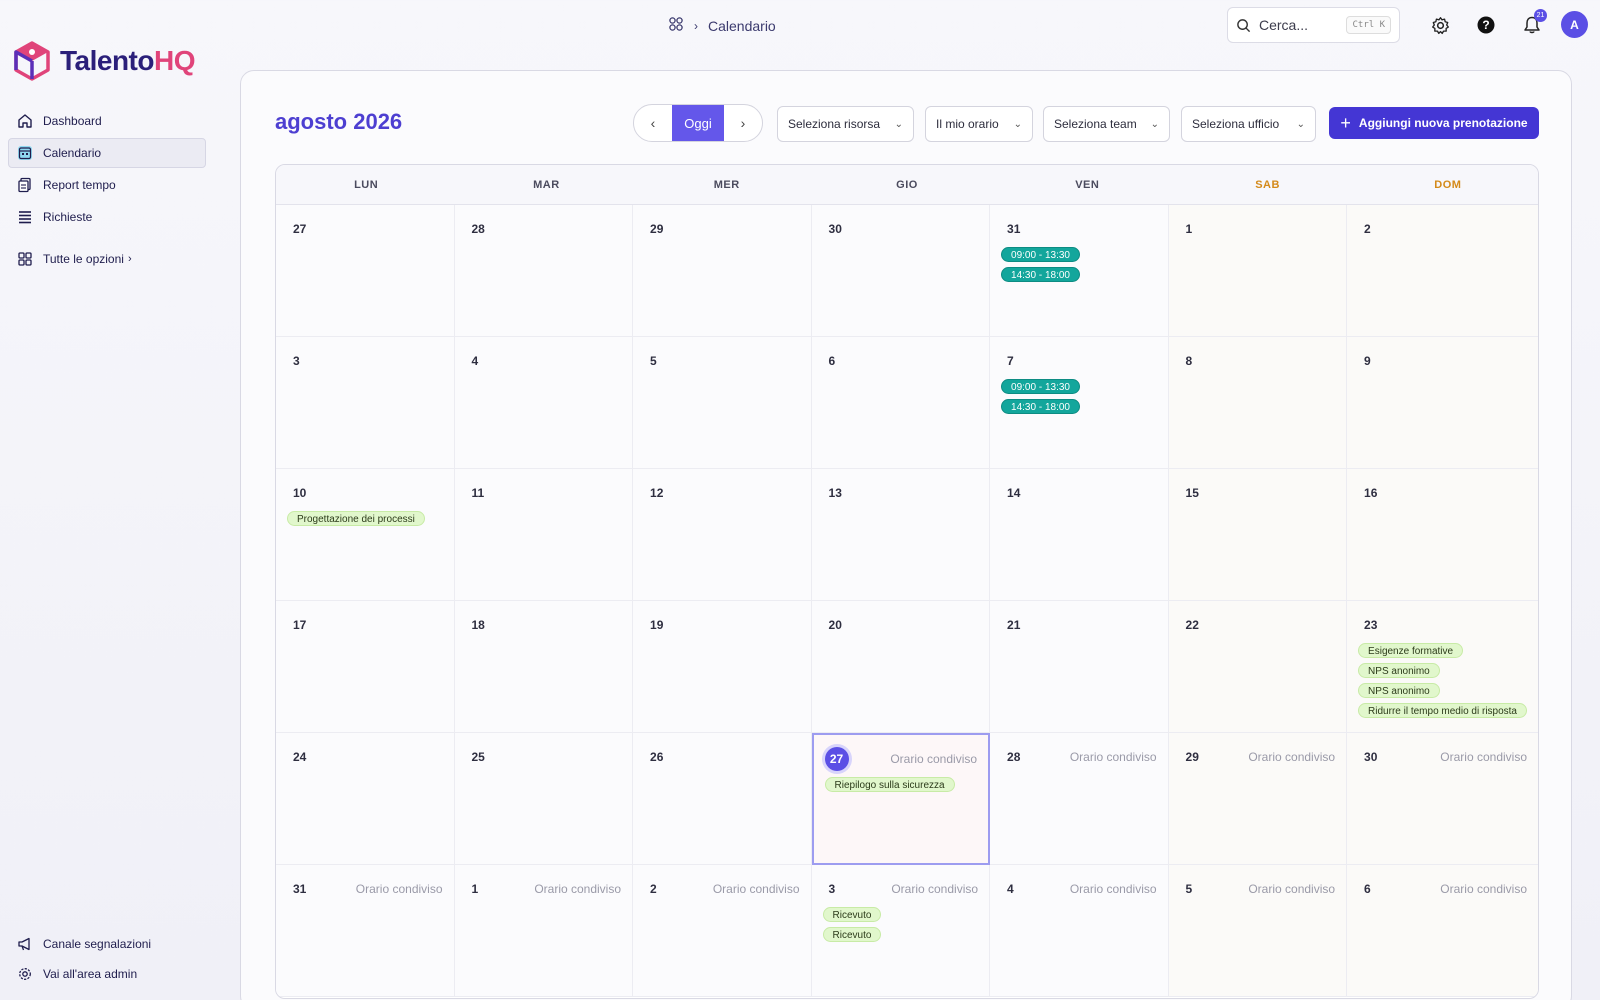 This screenshot has height=1000, width=1600. What do you see at coordinates (1087, 184) in the screenshot?
I see `weekday-label: VEN` at bounding box center [1087, 184].